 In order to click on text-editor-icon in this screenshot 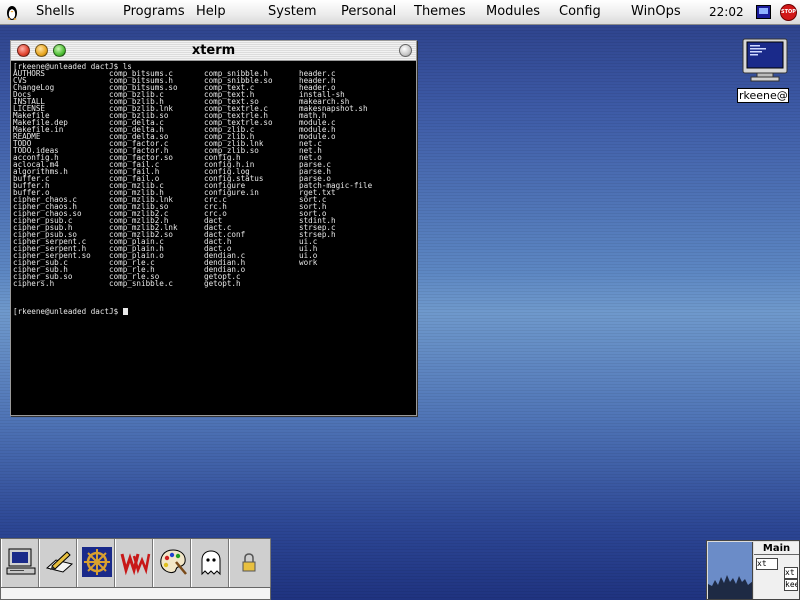, I will do `click(59, 562)`.